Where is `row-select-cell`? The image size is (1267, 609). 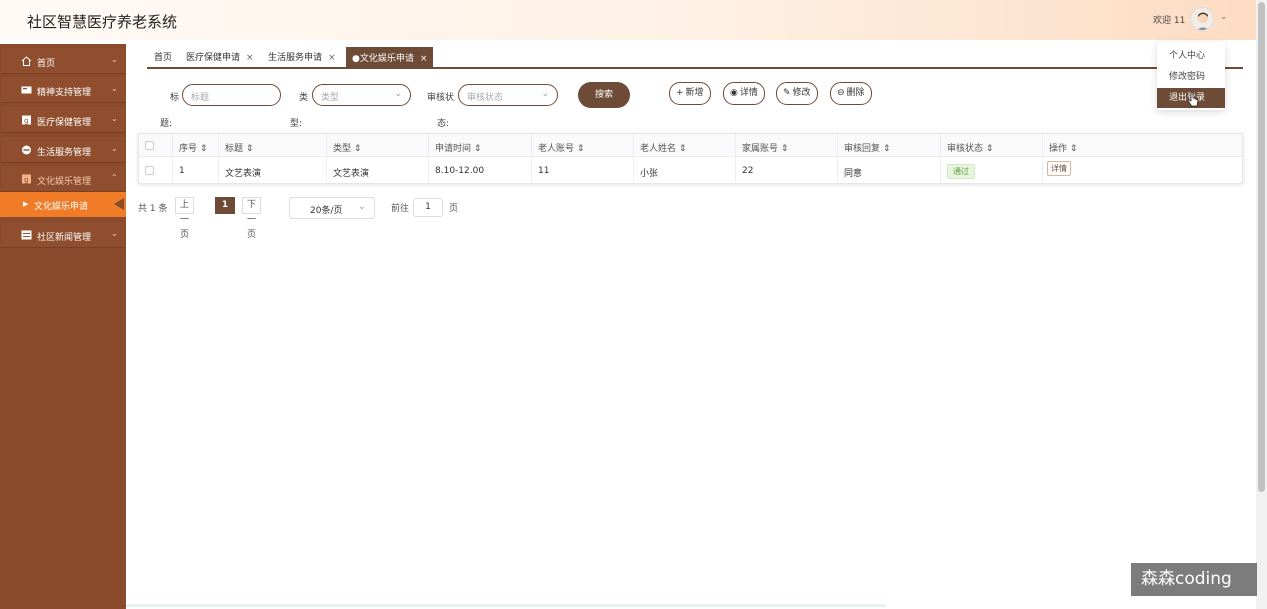
row-select-cell is located at coordinates (156, 170).